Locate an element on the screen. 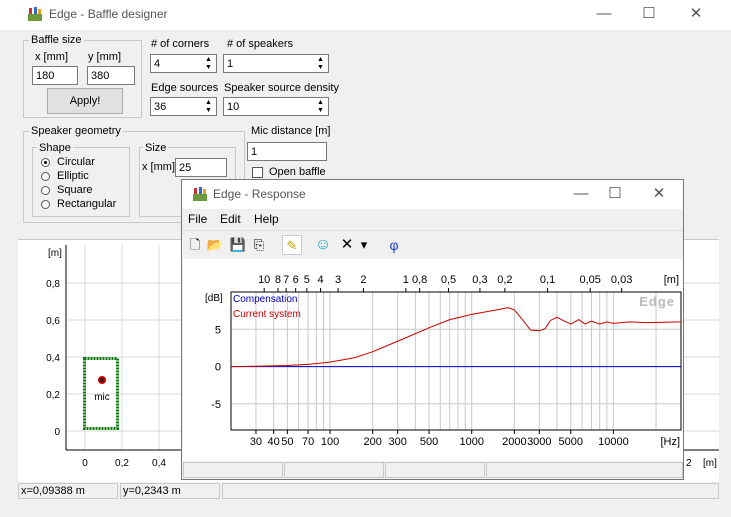 The height and width of the screenshot is (517, 731). pen-icon: ✎ is located at coordinates (292, 245).